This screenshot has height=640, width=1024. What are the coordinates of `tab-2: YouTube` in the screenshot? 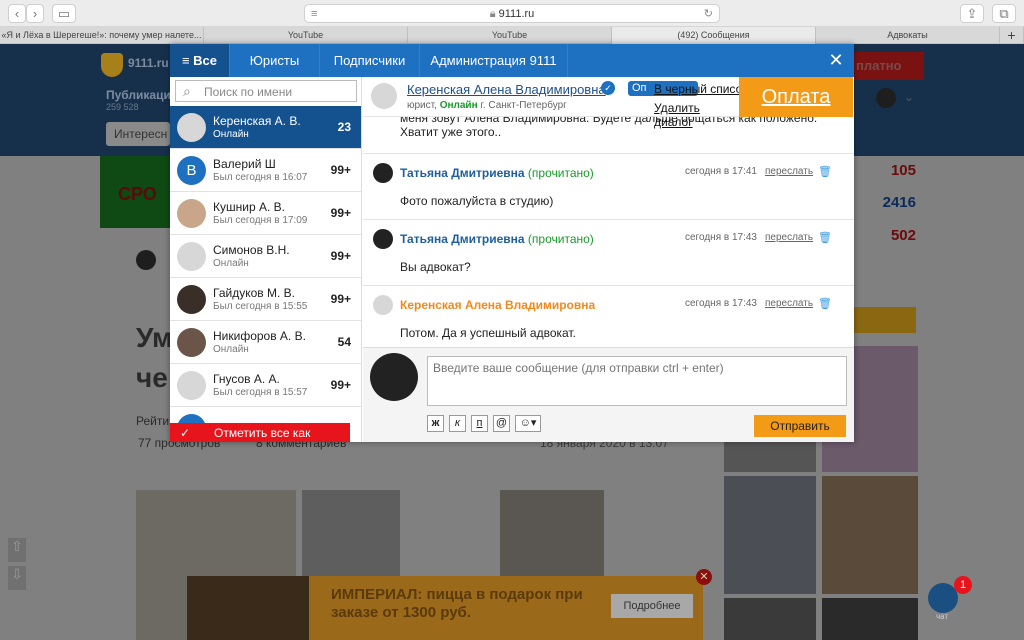 It's located at (510, 35).